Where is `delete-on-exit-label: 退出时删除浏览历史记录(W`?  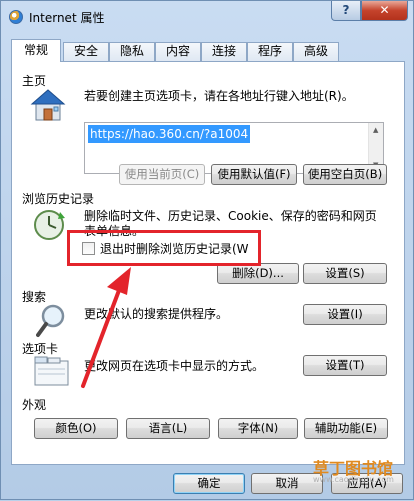
delete-on-exit-label: 退出时删除浏览历史记录(W is located at coordinates (174, 248).